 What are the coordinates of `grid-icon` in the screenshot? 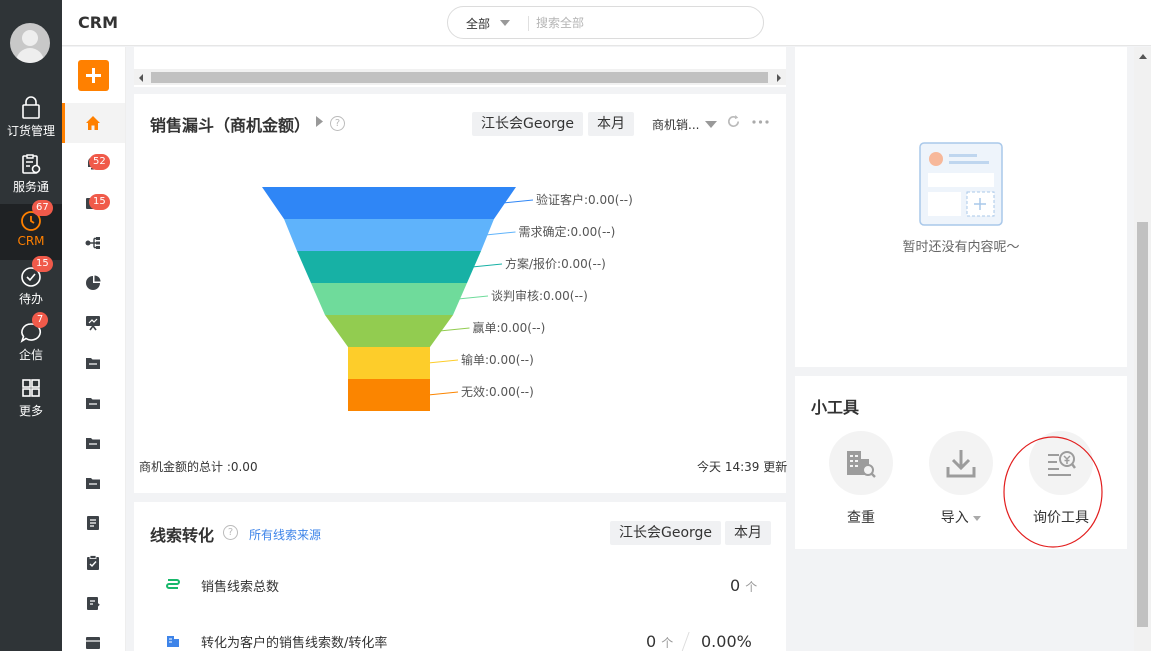 It's located at (31, 388).